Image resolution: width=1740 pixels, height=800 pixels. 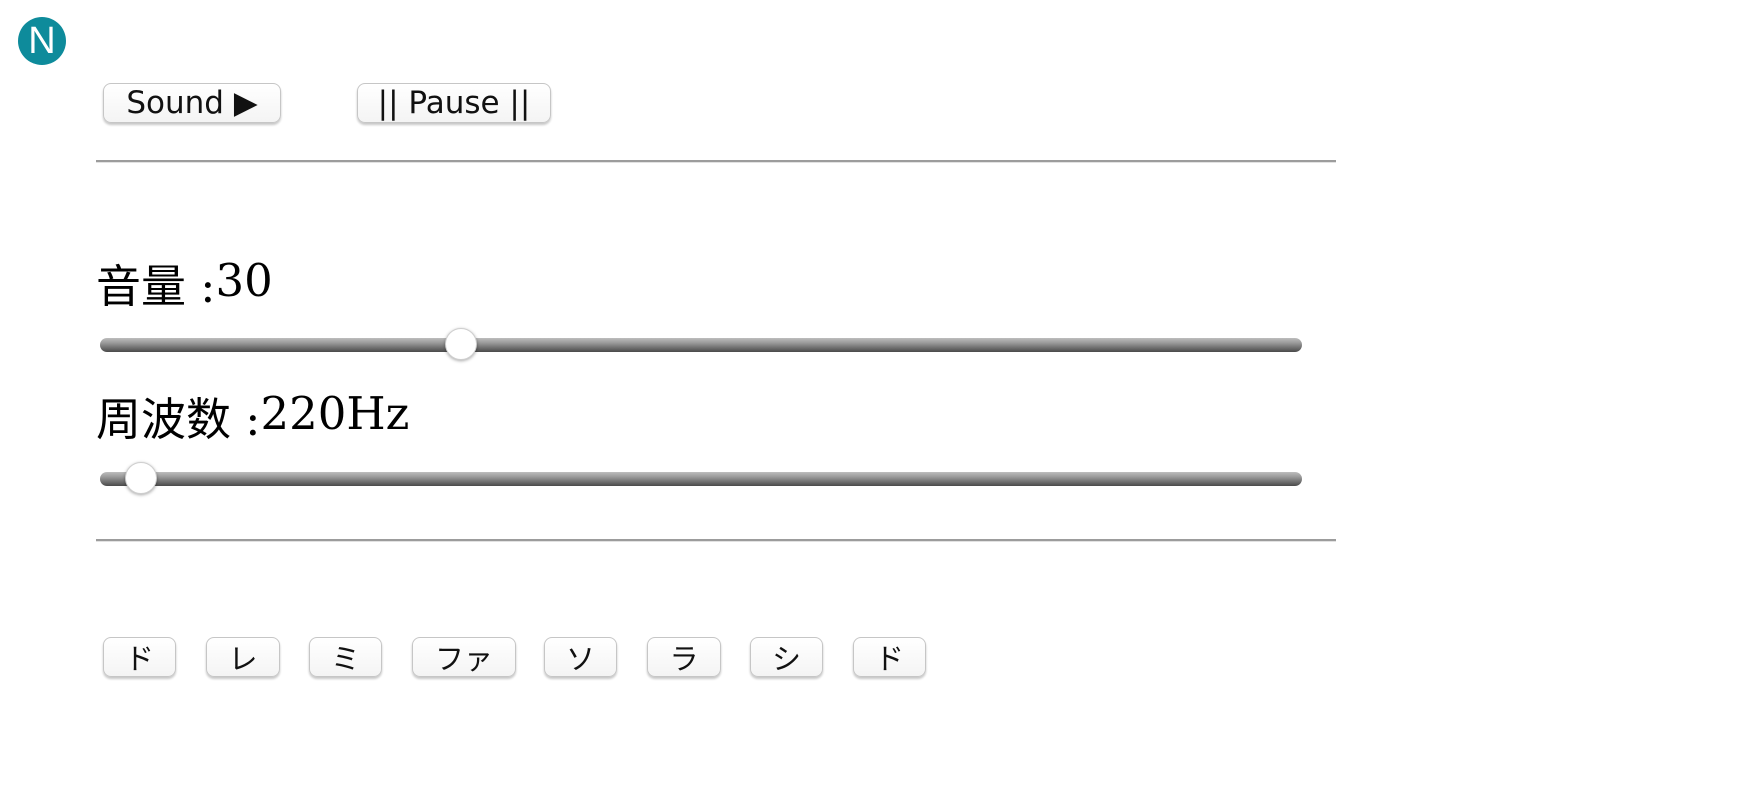 I want to click on frequency-label: 周波数 : 220Hz, so click(x=252, y=415).